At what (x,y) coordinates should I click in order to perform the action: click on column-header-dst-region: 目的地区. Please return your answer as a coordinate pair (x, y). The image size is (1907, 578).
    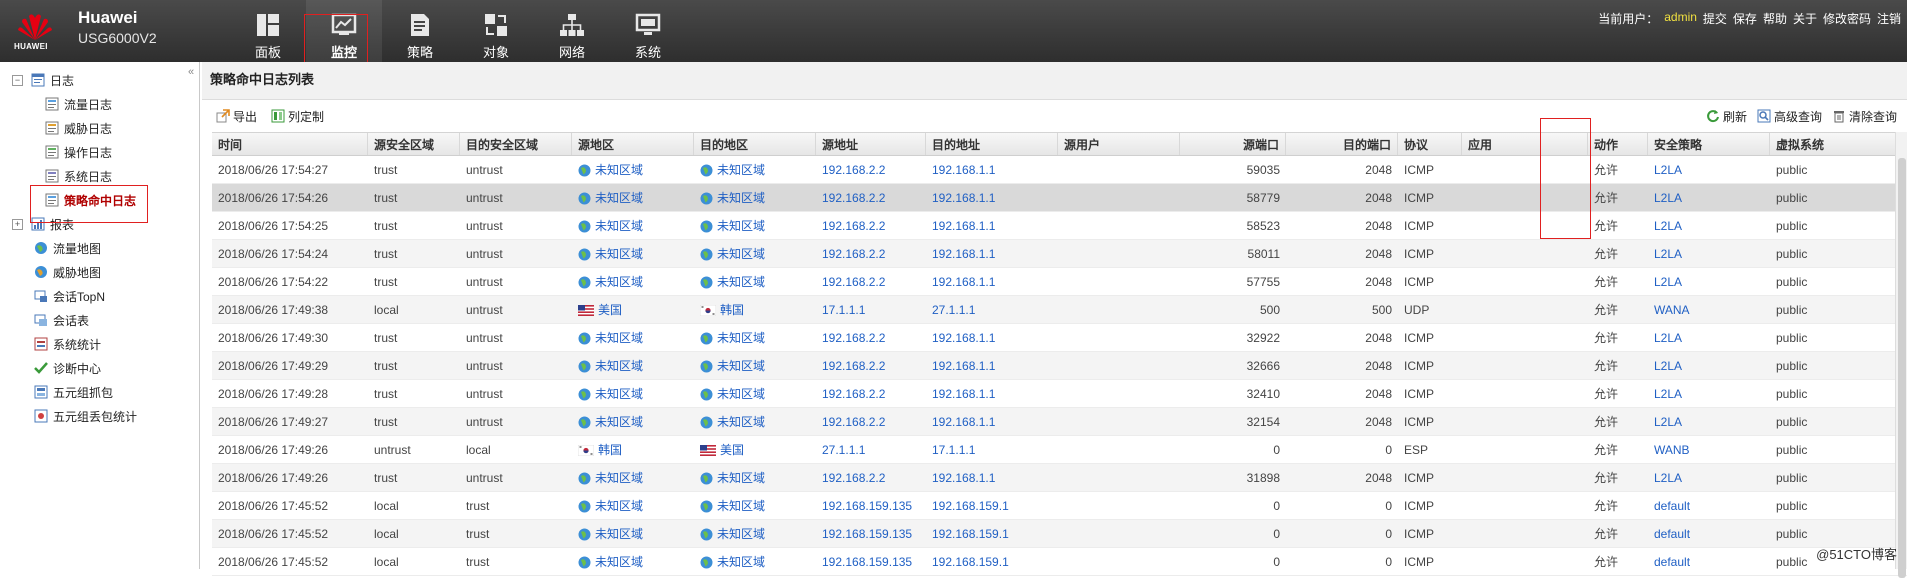
    Looking at the image, I should click on (755, 144).